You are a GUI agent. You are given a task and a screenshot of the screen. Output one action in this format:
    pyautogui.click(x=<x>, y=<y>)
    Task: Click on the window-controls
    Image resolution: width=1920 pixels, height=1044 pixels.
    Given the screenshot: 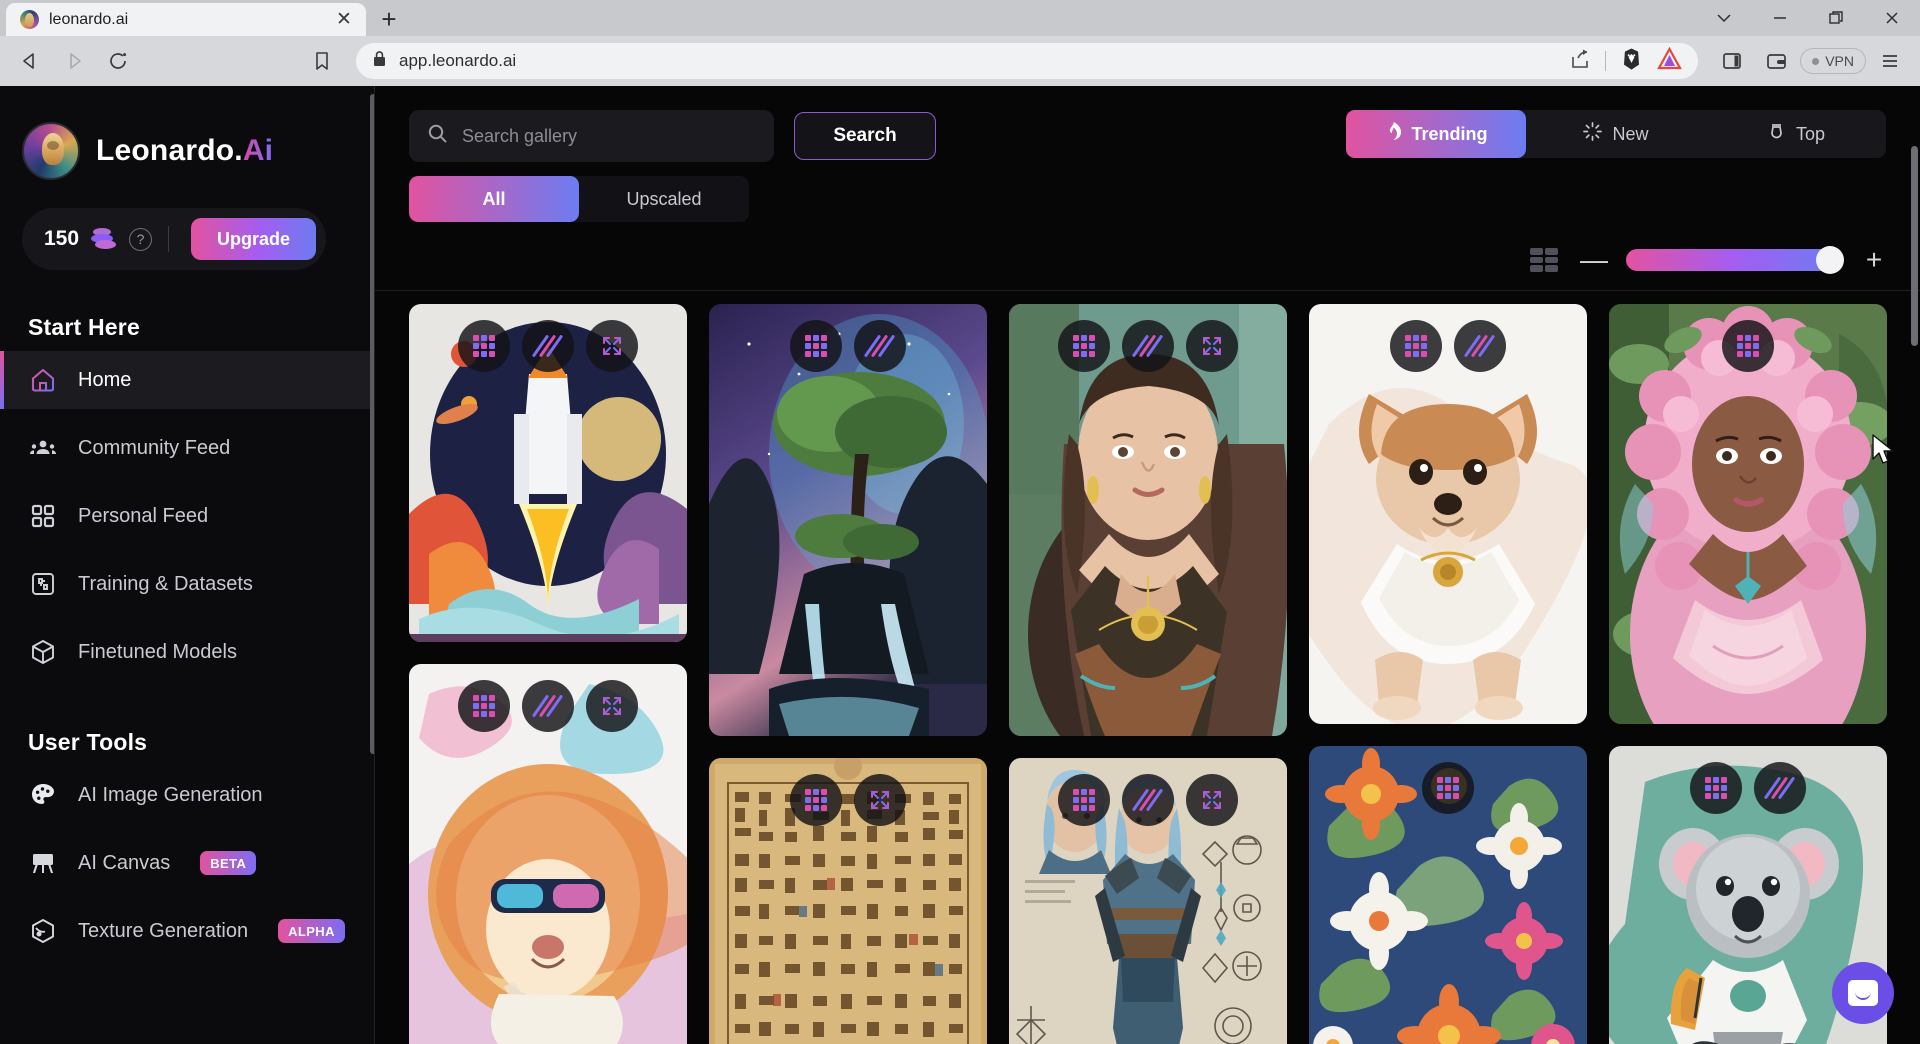 What is the action you would take?
    pyautogui.click(x=1808, y=18)
    